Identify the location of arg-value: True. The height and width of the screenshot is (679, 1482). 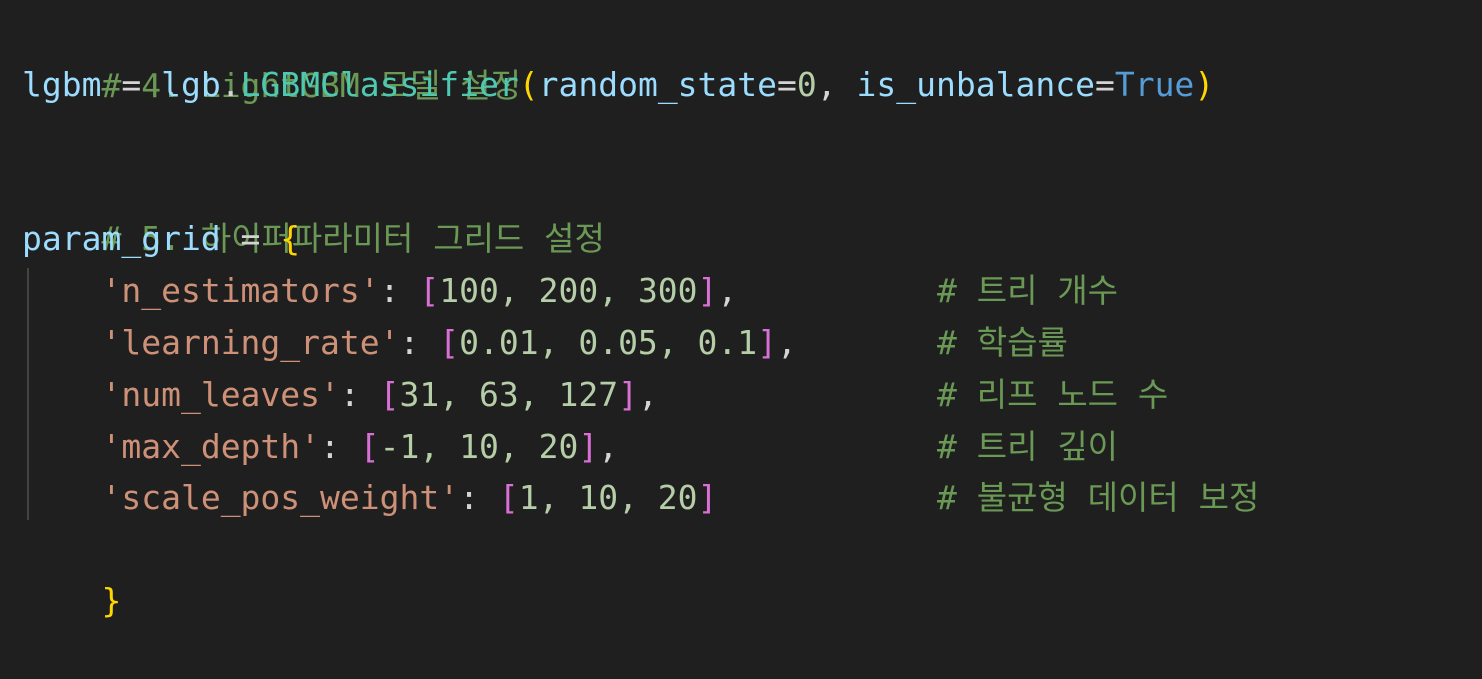
(1154, 84).